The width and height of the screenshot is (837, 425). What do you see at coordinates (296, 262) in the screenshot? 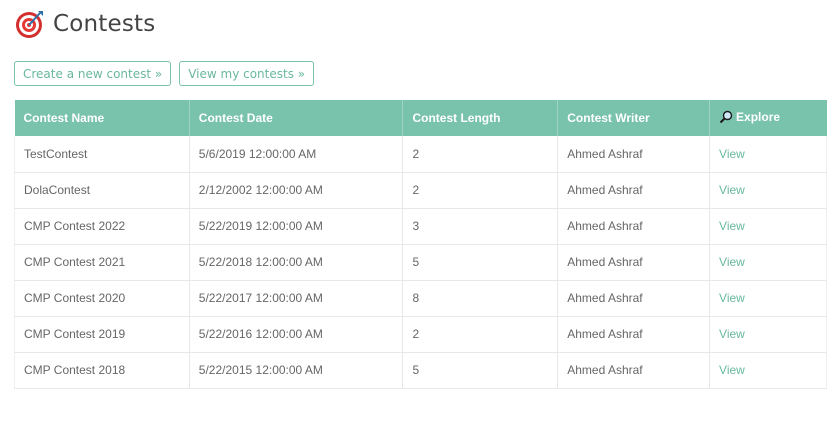
I see `cell-contest-date: 5/22/2018 12:00:00 AM` at bounding box center [296, 262].